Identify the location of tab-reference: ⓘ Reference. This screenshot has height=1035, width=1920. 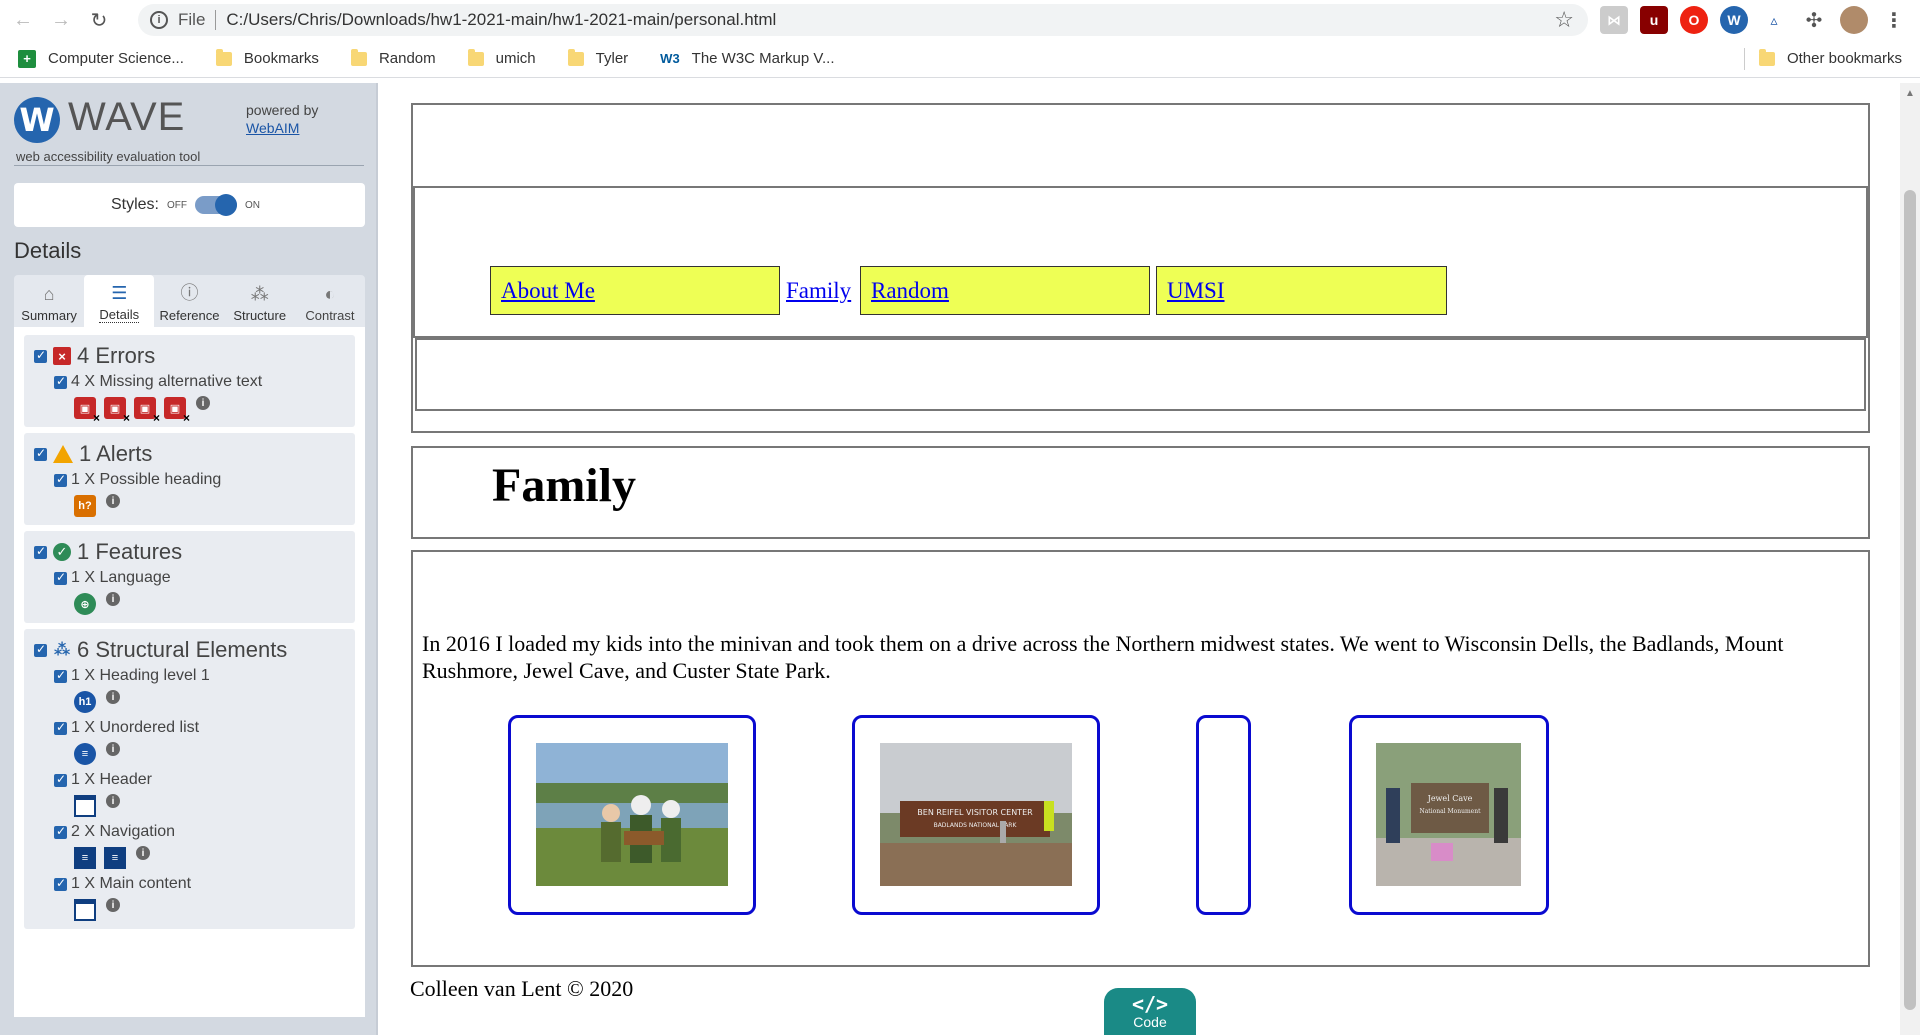
(189, 301).